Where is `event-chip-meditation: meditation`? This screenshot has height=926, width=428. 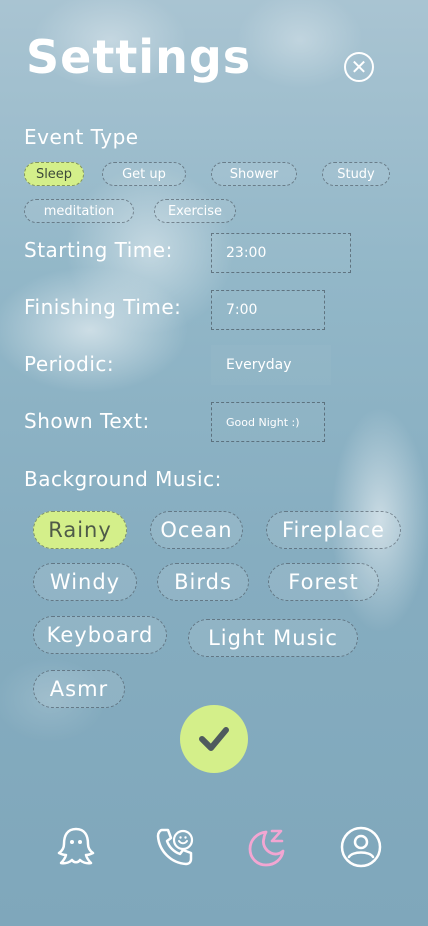
event-chip-meditation: meditation is located at coordinates (79, 211).